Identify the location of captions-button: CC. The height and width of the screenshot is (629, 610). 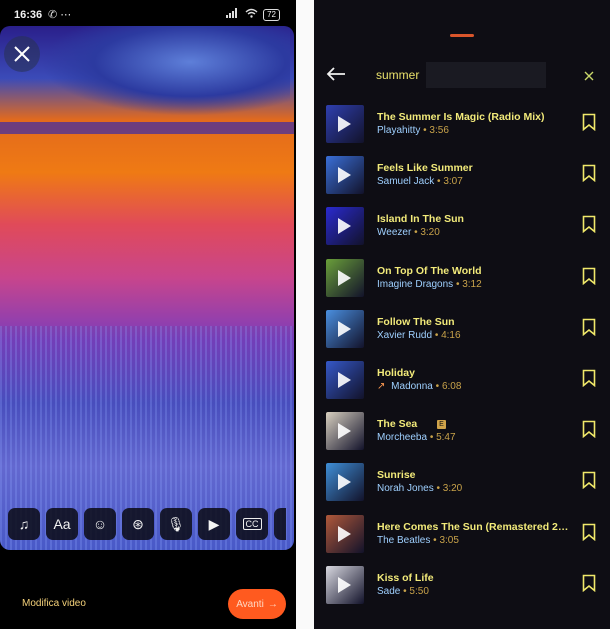
(252, 524).